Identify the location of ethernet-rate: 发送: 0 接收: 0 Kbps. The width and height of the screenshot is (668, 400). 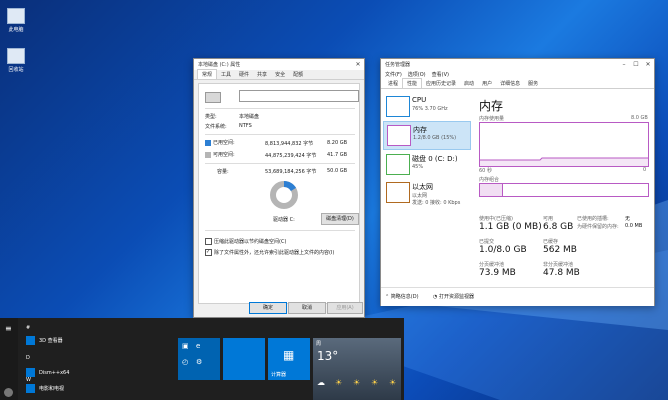
(436, 203).